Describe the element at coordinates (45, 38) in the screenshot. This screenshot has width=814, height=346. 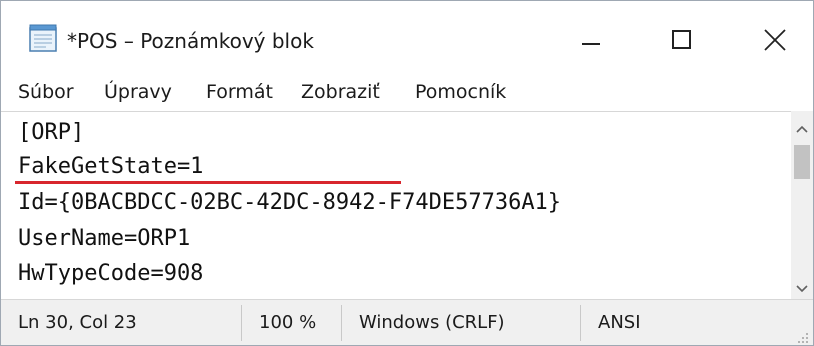
I see `notepad-icon` at that location.